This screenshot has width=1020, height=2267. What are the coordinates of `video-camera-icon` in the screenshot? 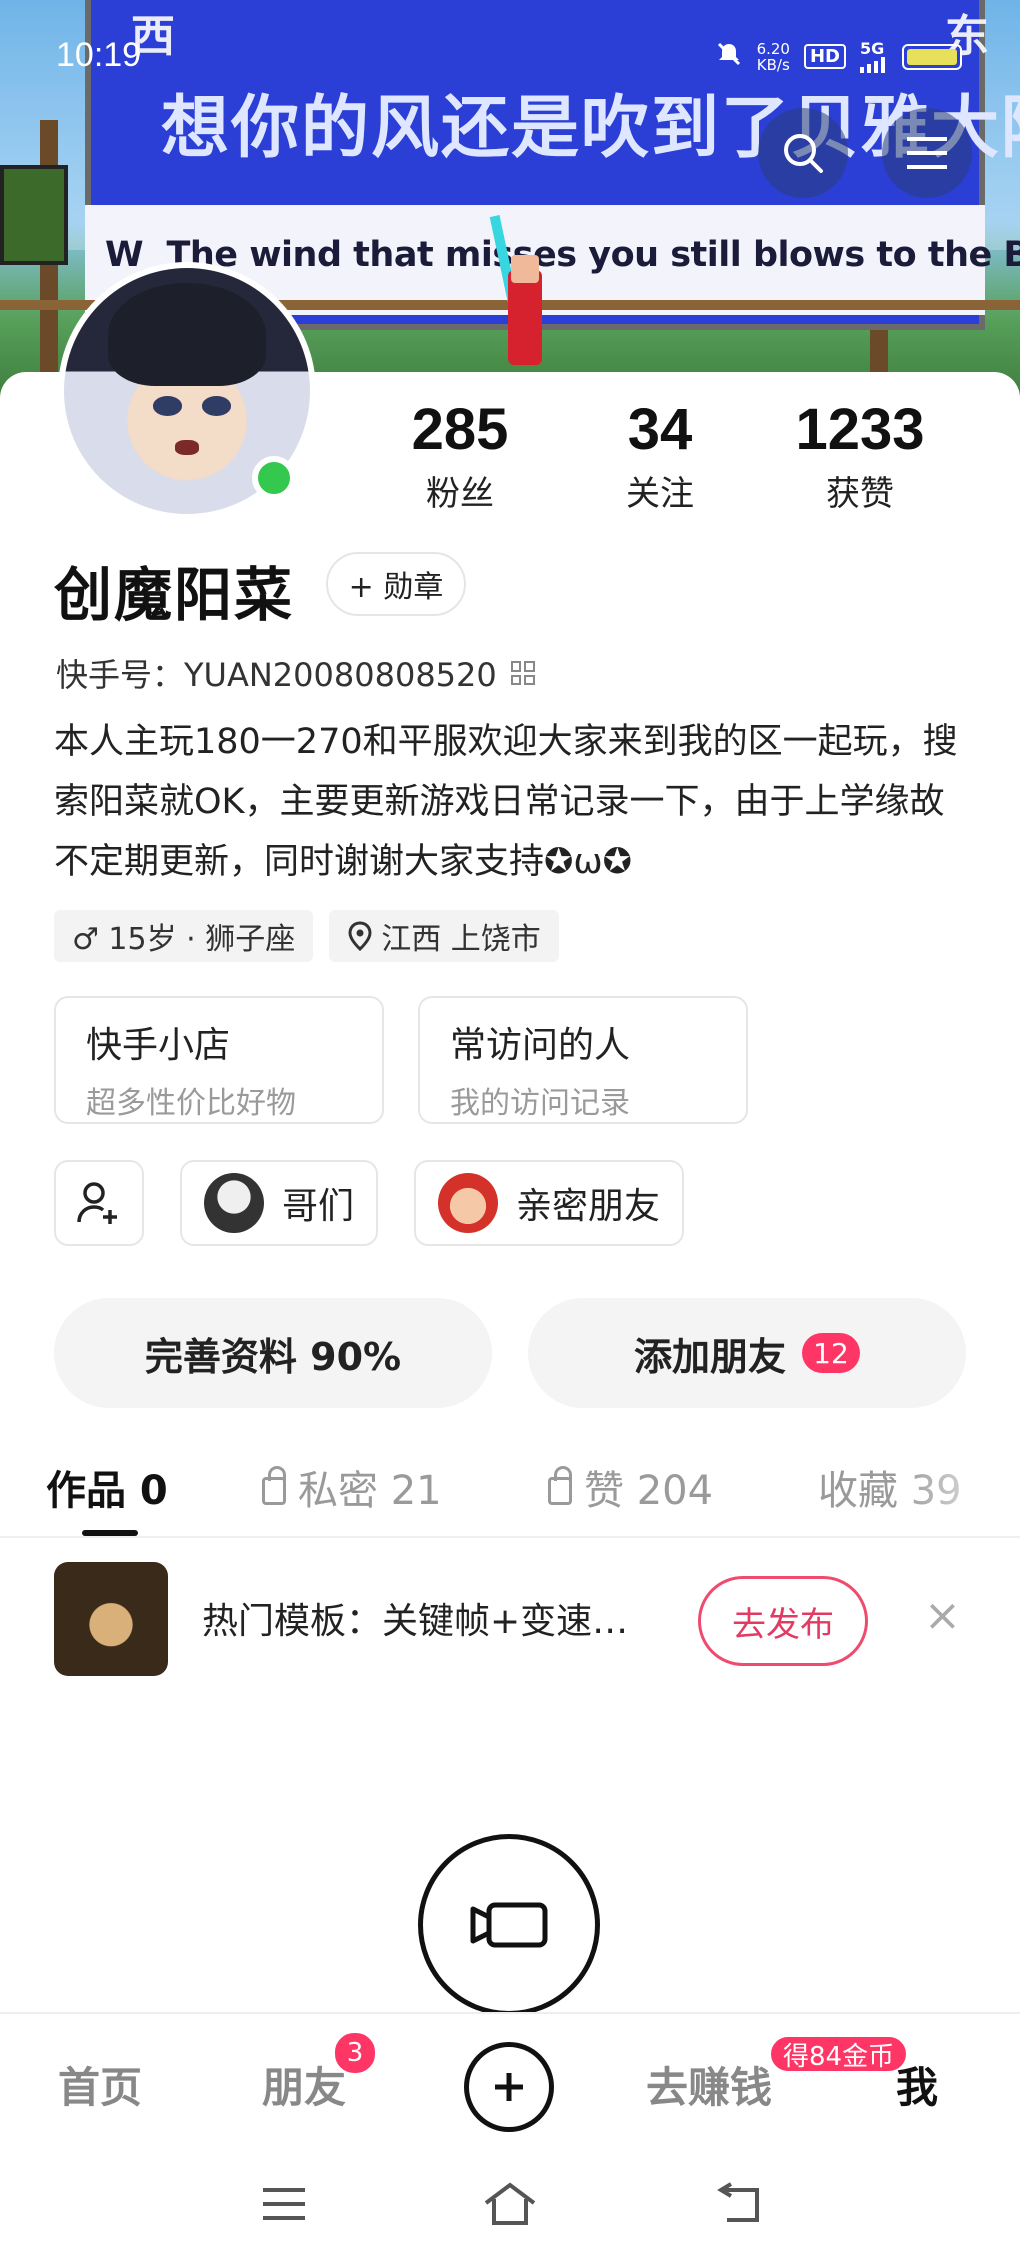 It's located at (509, 1925).